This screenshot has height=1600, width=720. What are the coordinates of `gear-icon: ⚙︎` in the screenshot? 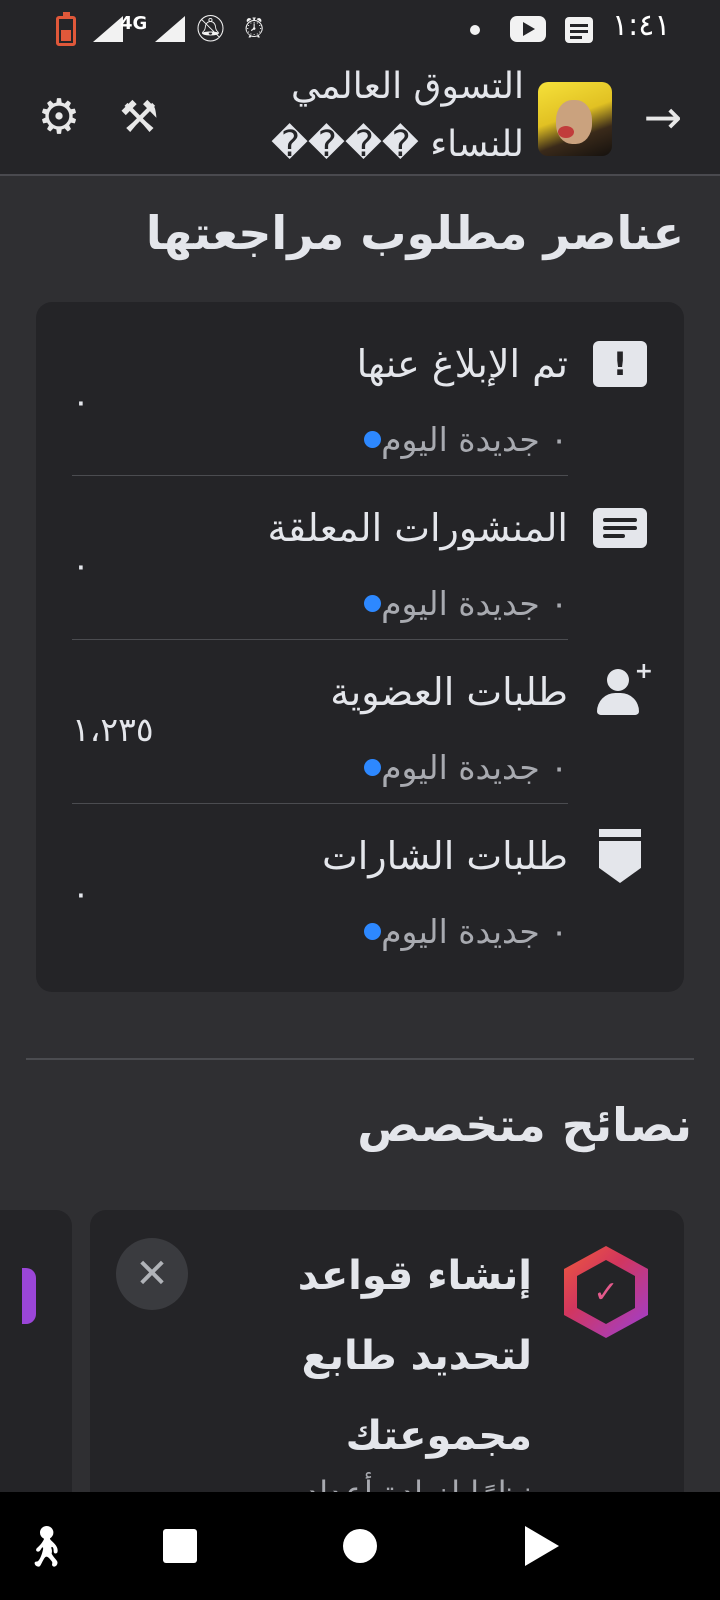 It's located at (59, 117).